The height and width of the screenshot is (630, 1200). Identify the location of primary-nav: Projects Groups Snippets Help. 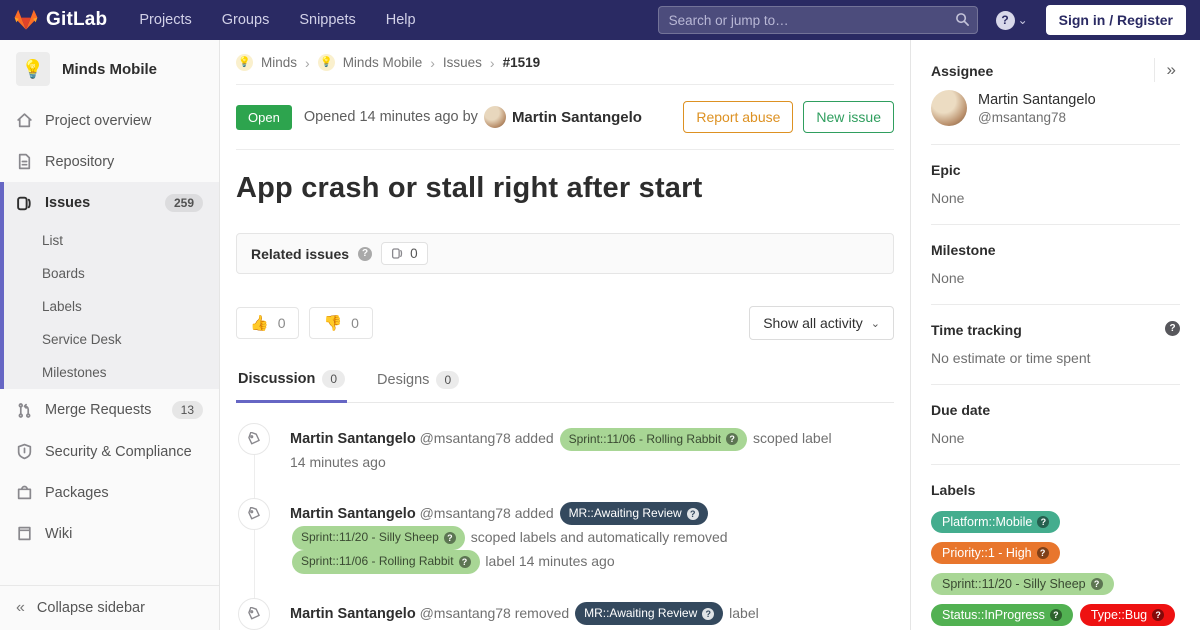
(277, 20).